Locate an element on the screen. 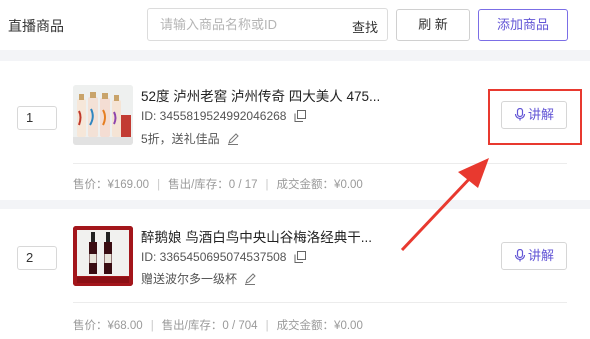 This screenshot has width=590, height=339. product-selling-point: 5折，送礼佳品 is located at coordinates (180, 139).